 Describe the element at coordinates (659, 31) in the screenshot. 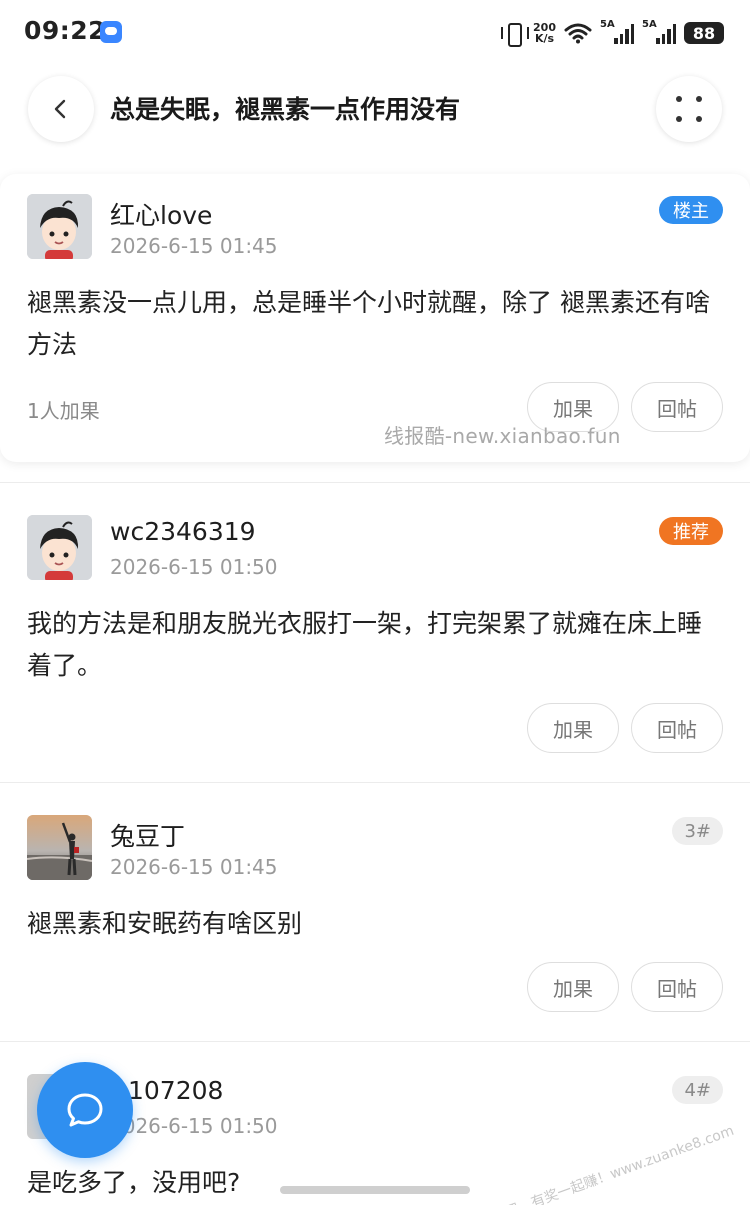

I see `signal-2-icon: 5A` at that location.